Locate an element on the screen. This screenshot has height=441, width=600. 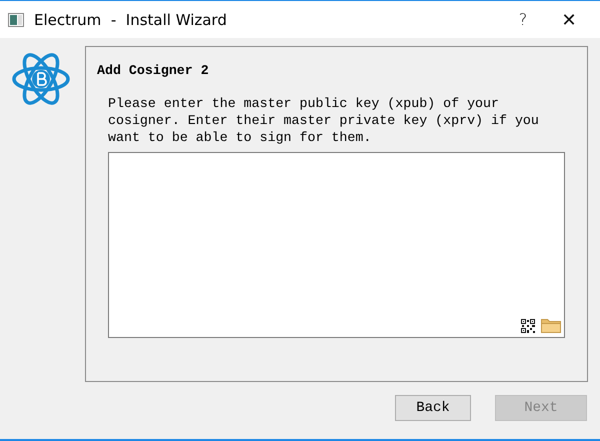
window-title: Electrum - Install Wizard is located at coordinates (130, 19).